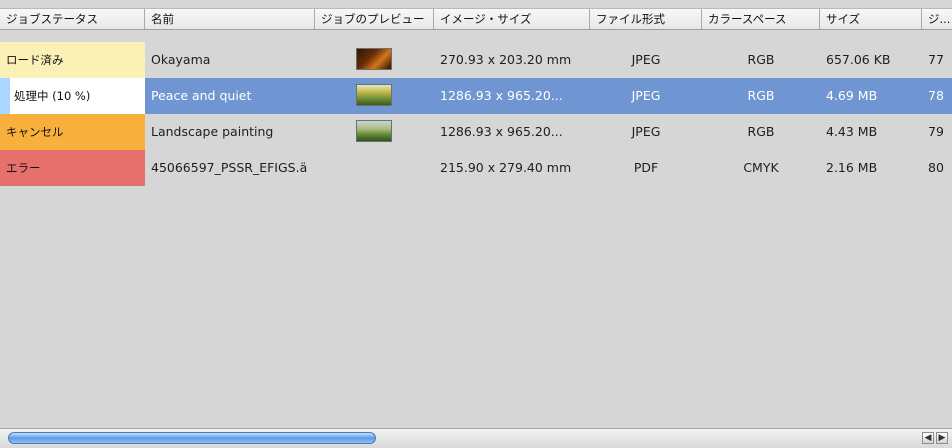 The width and height of the screenshot is (952, 448). I want to click on column-header-preview: ジョブのプレビュー, so click(374, 19).